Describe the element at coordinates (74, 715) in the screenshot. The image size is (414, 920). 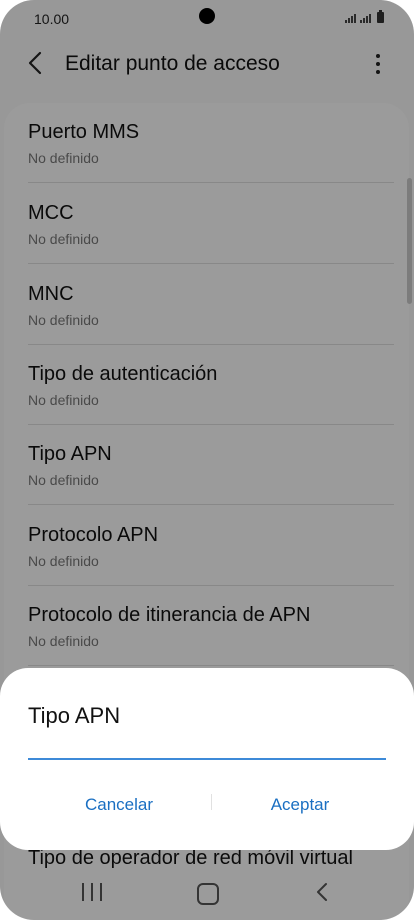
I see `dialog-title: Tipo APN` at that location.